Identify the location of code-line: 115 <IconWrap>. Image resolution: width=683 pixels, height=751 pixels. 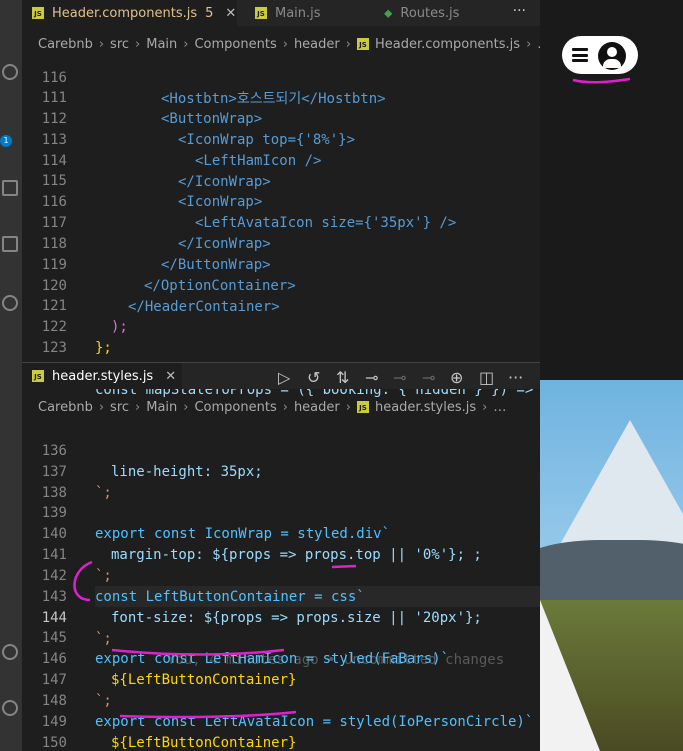
(281, 180).